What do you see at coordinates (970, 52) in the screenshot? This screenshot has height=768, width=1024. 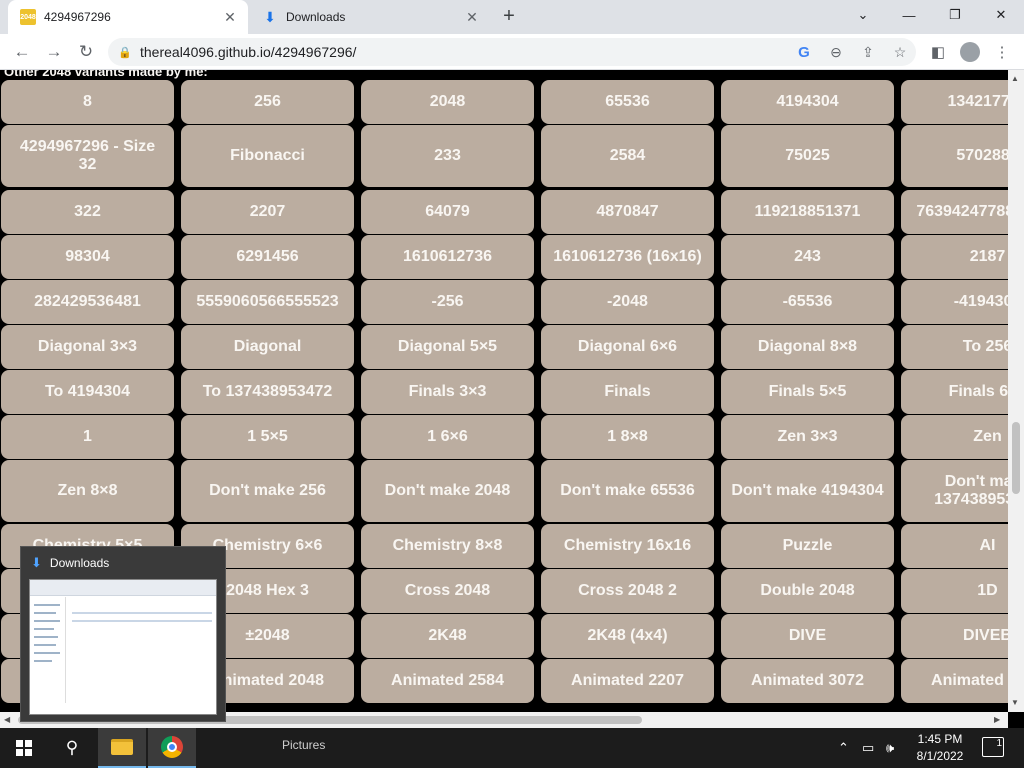 I see `profile-avatar` at bounding box center [970, 52].